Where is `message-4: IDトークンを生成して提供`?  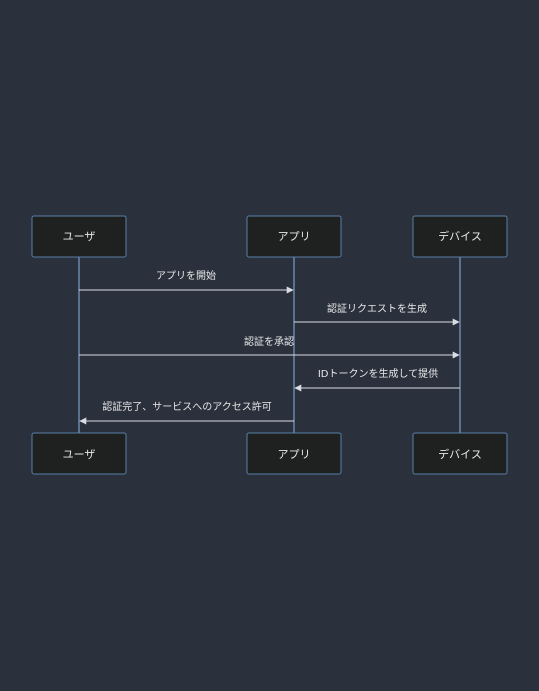
message-4: IDトークンを生成して提供 is located at coordinates (377, 379).